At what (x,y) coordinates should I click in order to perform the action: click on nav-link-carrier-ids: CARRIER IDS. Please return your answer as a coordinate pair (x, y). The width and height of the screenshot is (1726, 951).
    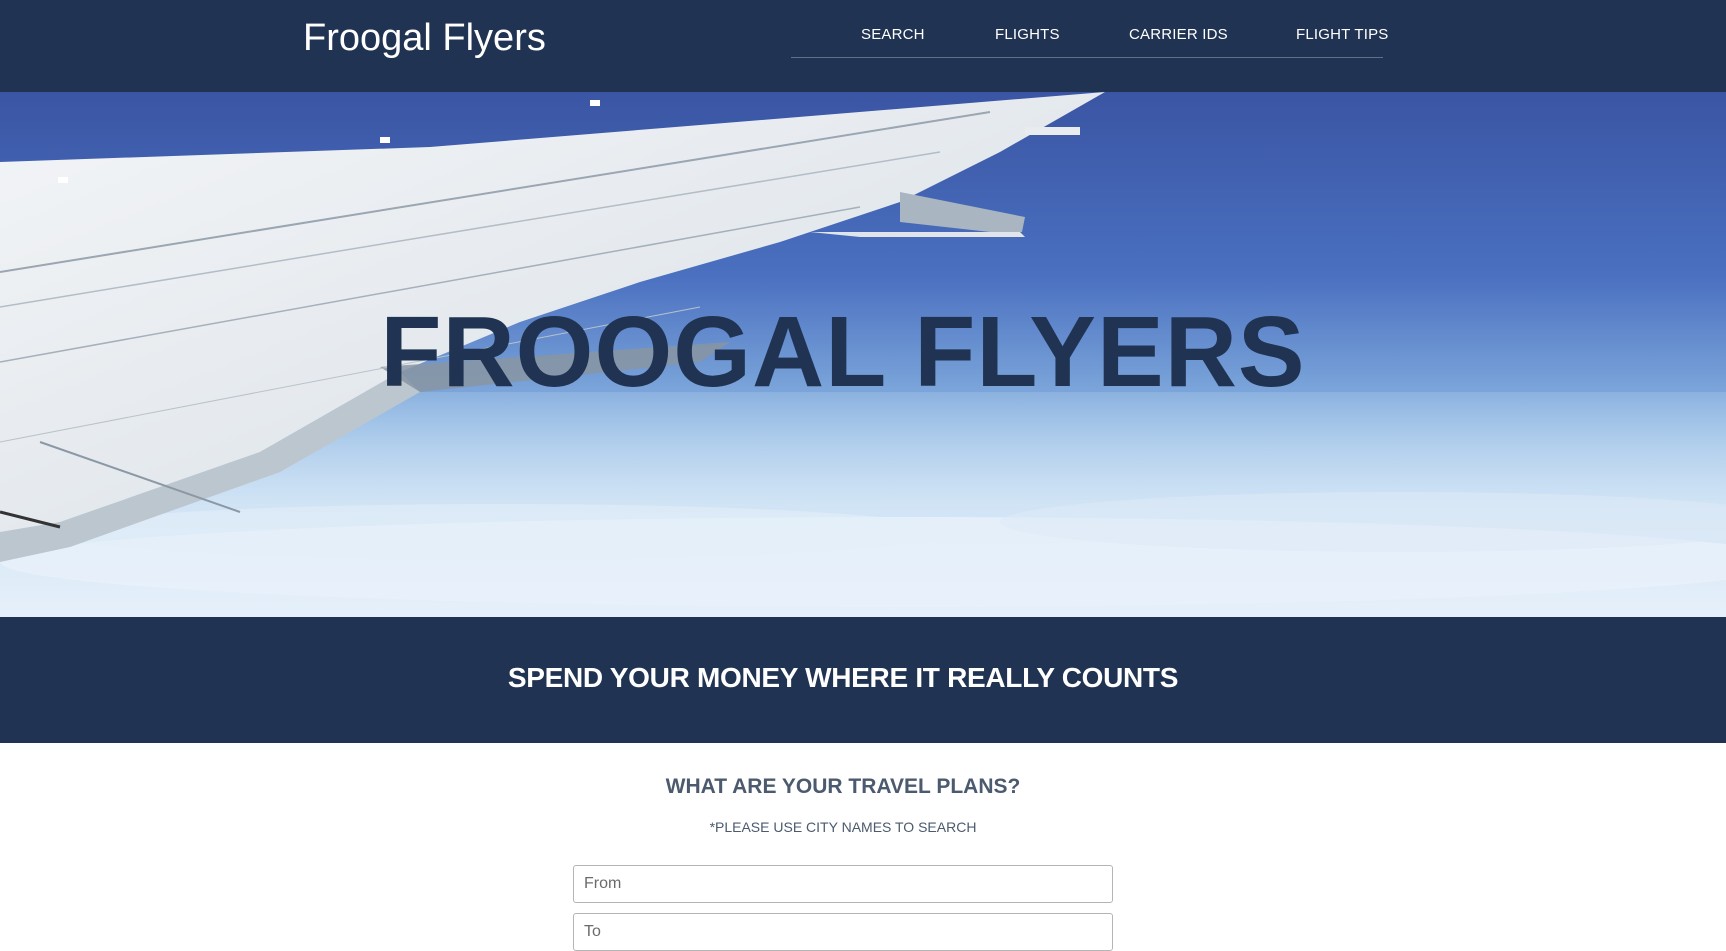
    Looking at the image, I should click on (1178, 35).